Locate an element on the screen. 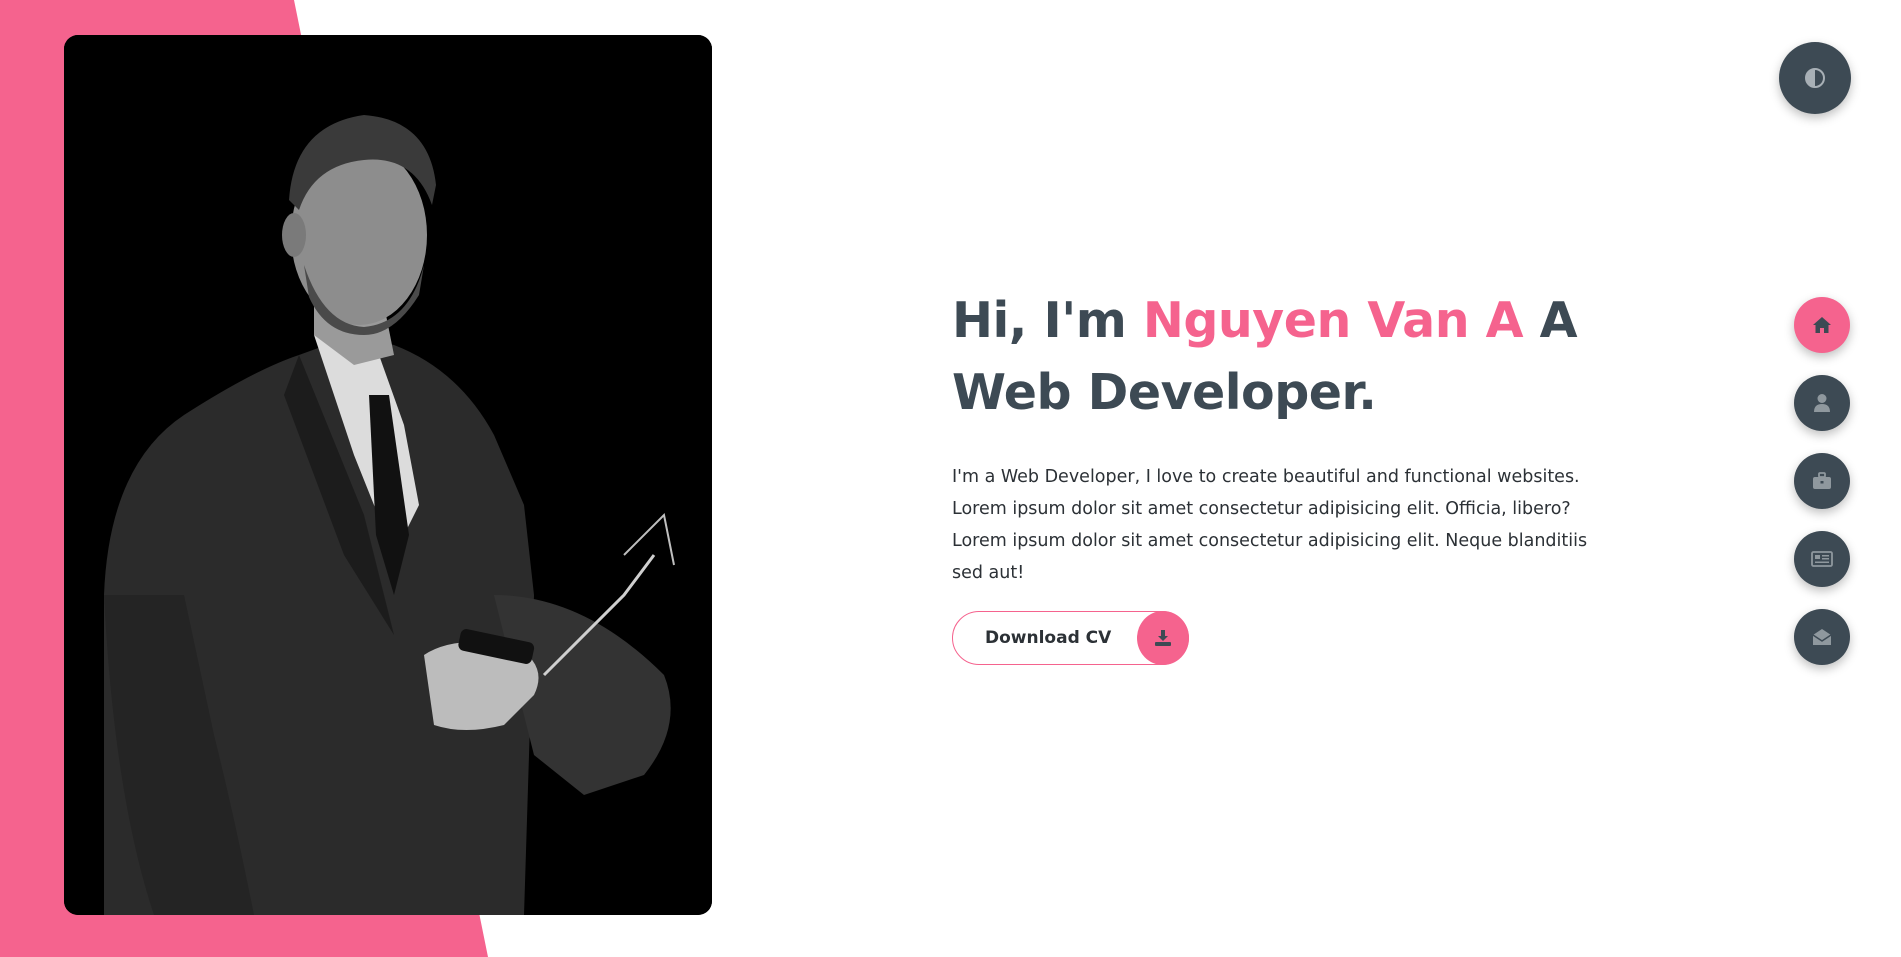  contrast-icon is located at coordinates (1815, 78).